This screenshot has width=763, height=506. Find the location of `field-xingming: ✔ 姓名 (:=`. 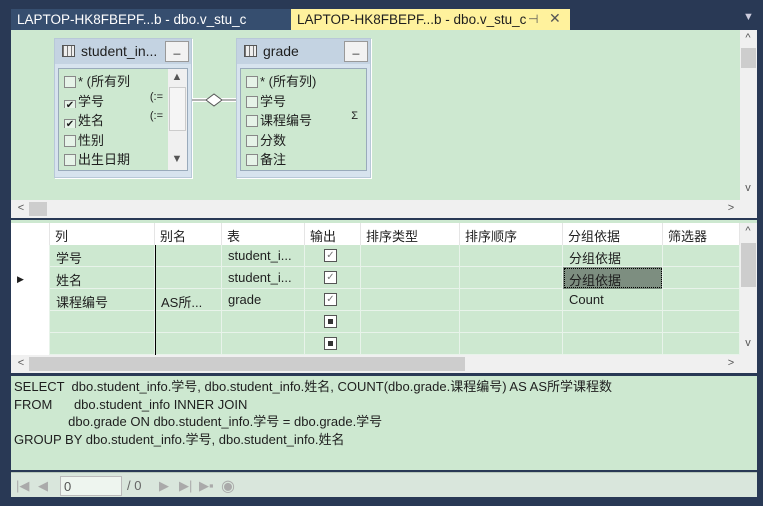

field-xingming: ✔ 姓名 (:= is located at coordinates (113, 118).